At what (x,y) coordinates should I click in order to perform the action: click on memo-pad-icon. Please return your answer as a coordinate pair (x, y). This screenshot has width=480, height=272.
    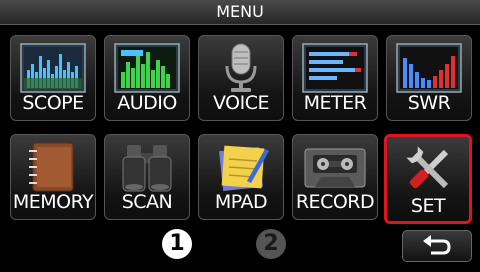
    Looking at the image, I should click on (244, 168).